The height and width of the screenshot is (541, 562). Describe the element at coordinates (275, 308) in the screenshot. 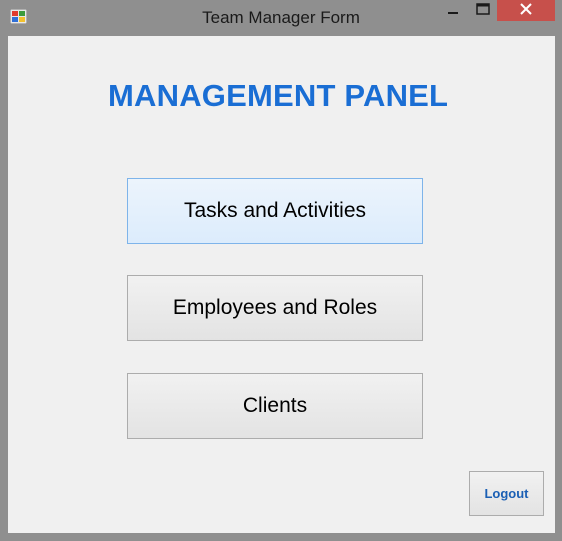

I see `employees-and-roles-button: Employees and Roles` at that location.